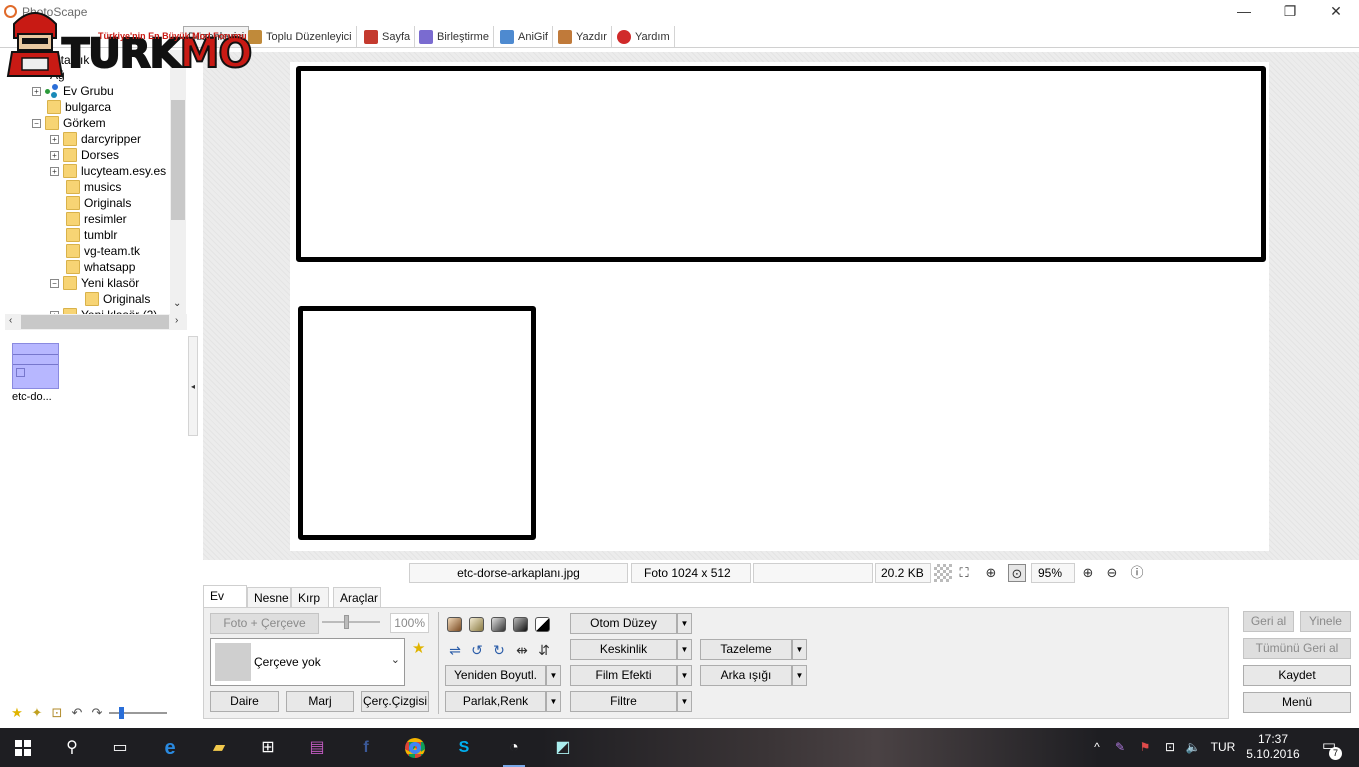 The width and height of the screenshot is (1359, 767). What do you see at coordinates (98, 203) in the screenshot?
I see `tree-item-originals: Originals` at bounding box center [98, 203].